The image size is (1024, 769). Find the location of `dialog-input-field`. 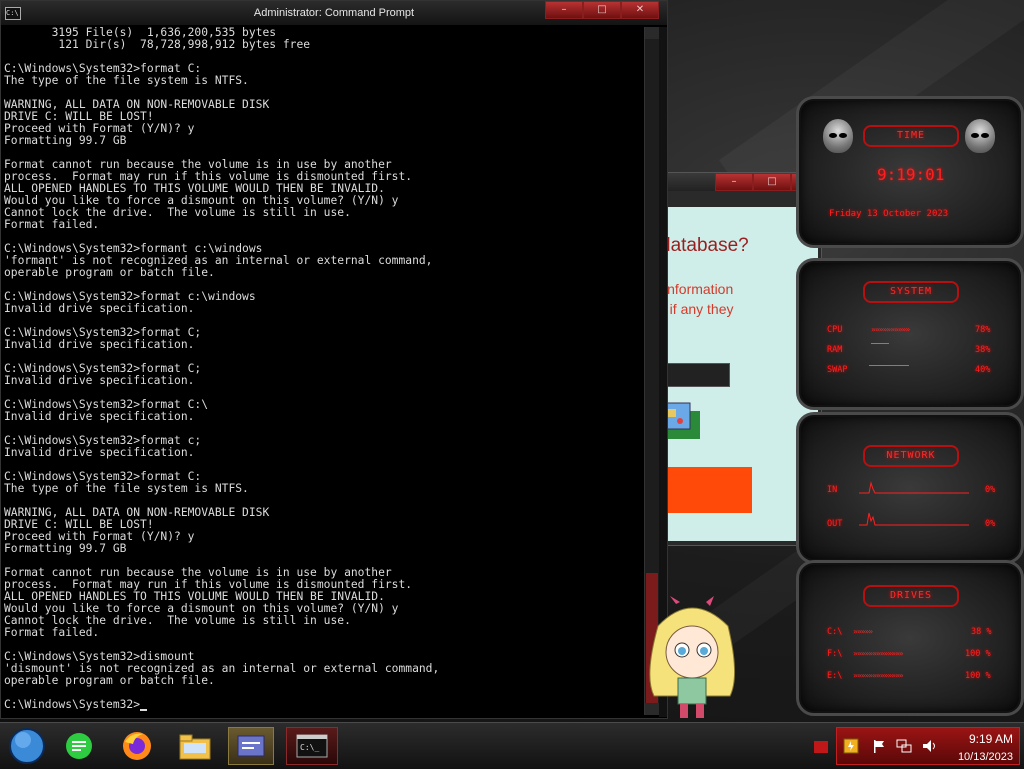

dialog-input-field is located at coordinates (694, 375).